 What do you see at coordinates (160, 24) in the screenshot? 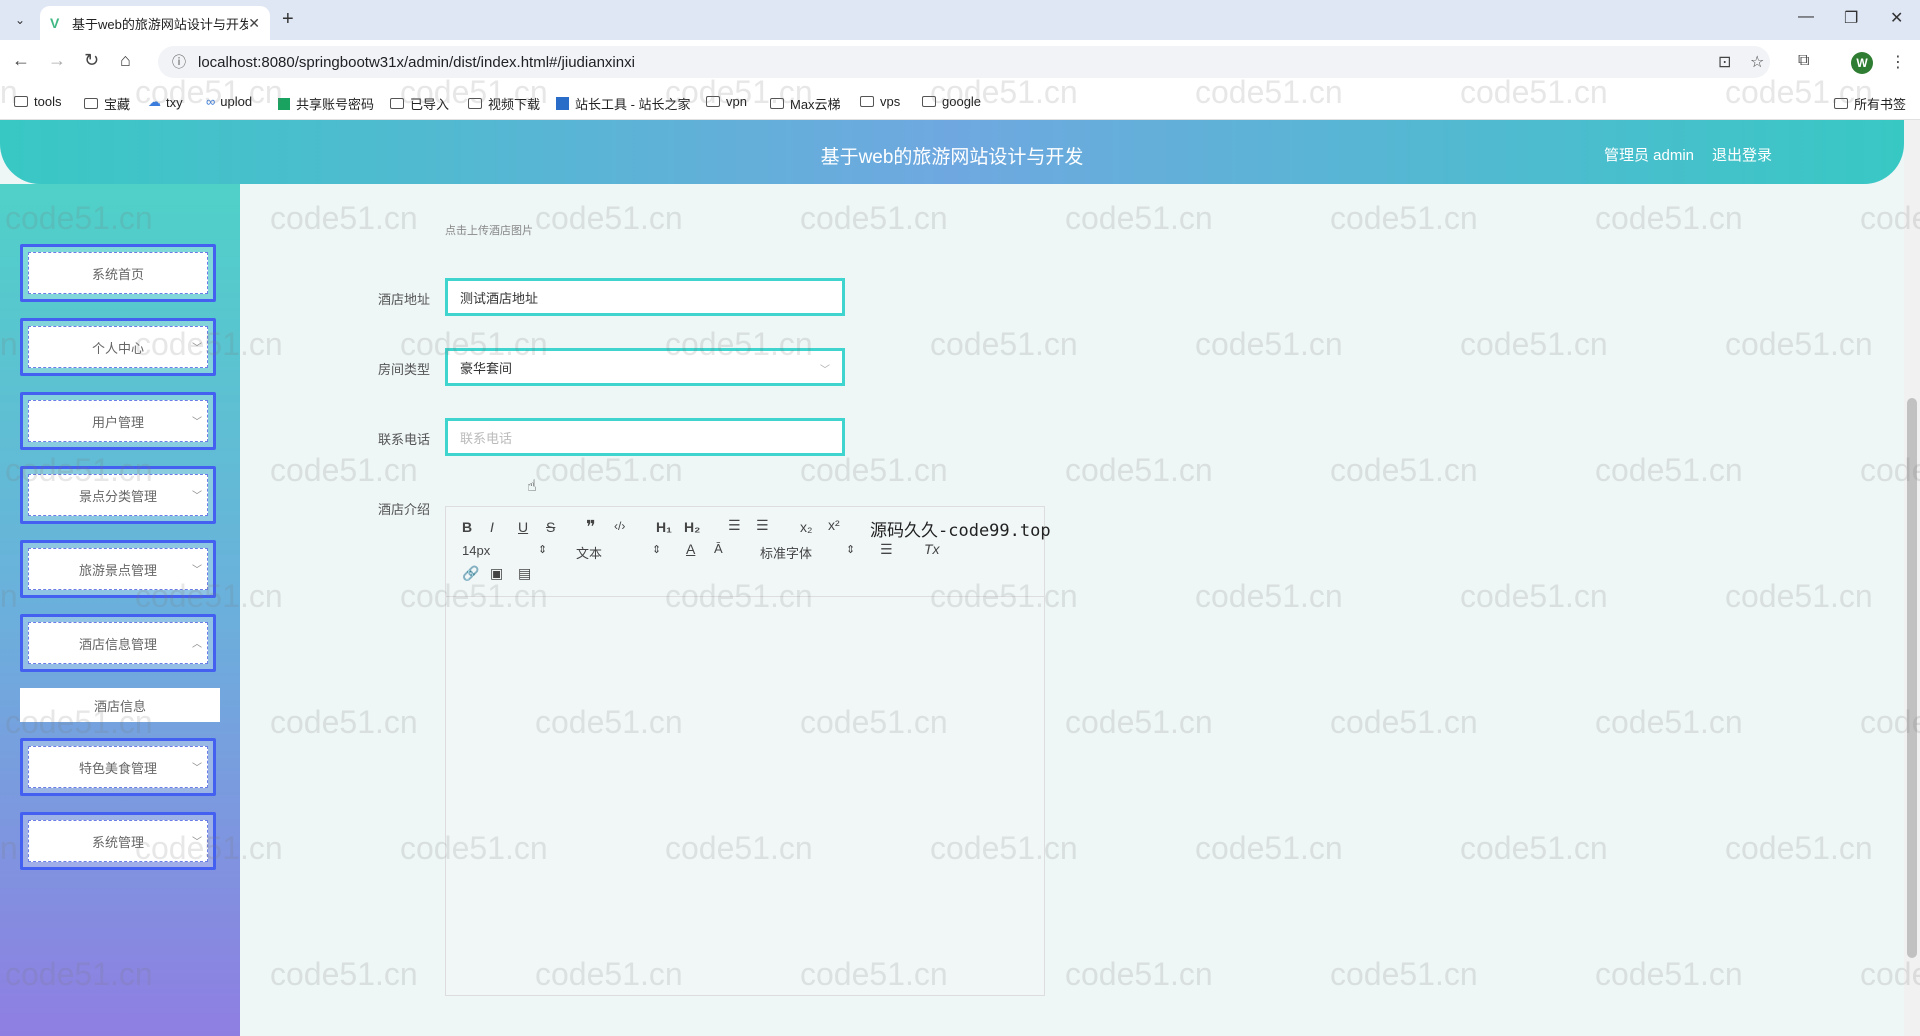
I see `tab-title: 基于web的旅游网站设计与开发` at bounding box center [160, 24].